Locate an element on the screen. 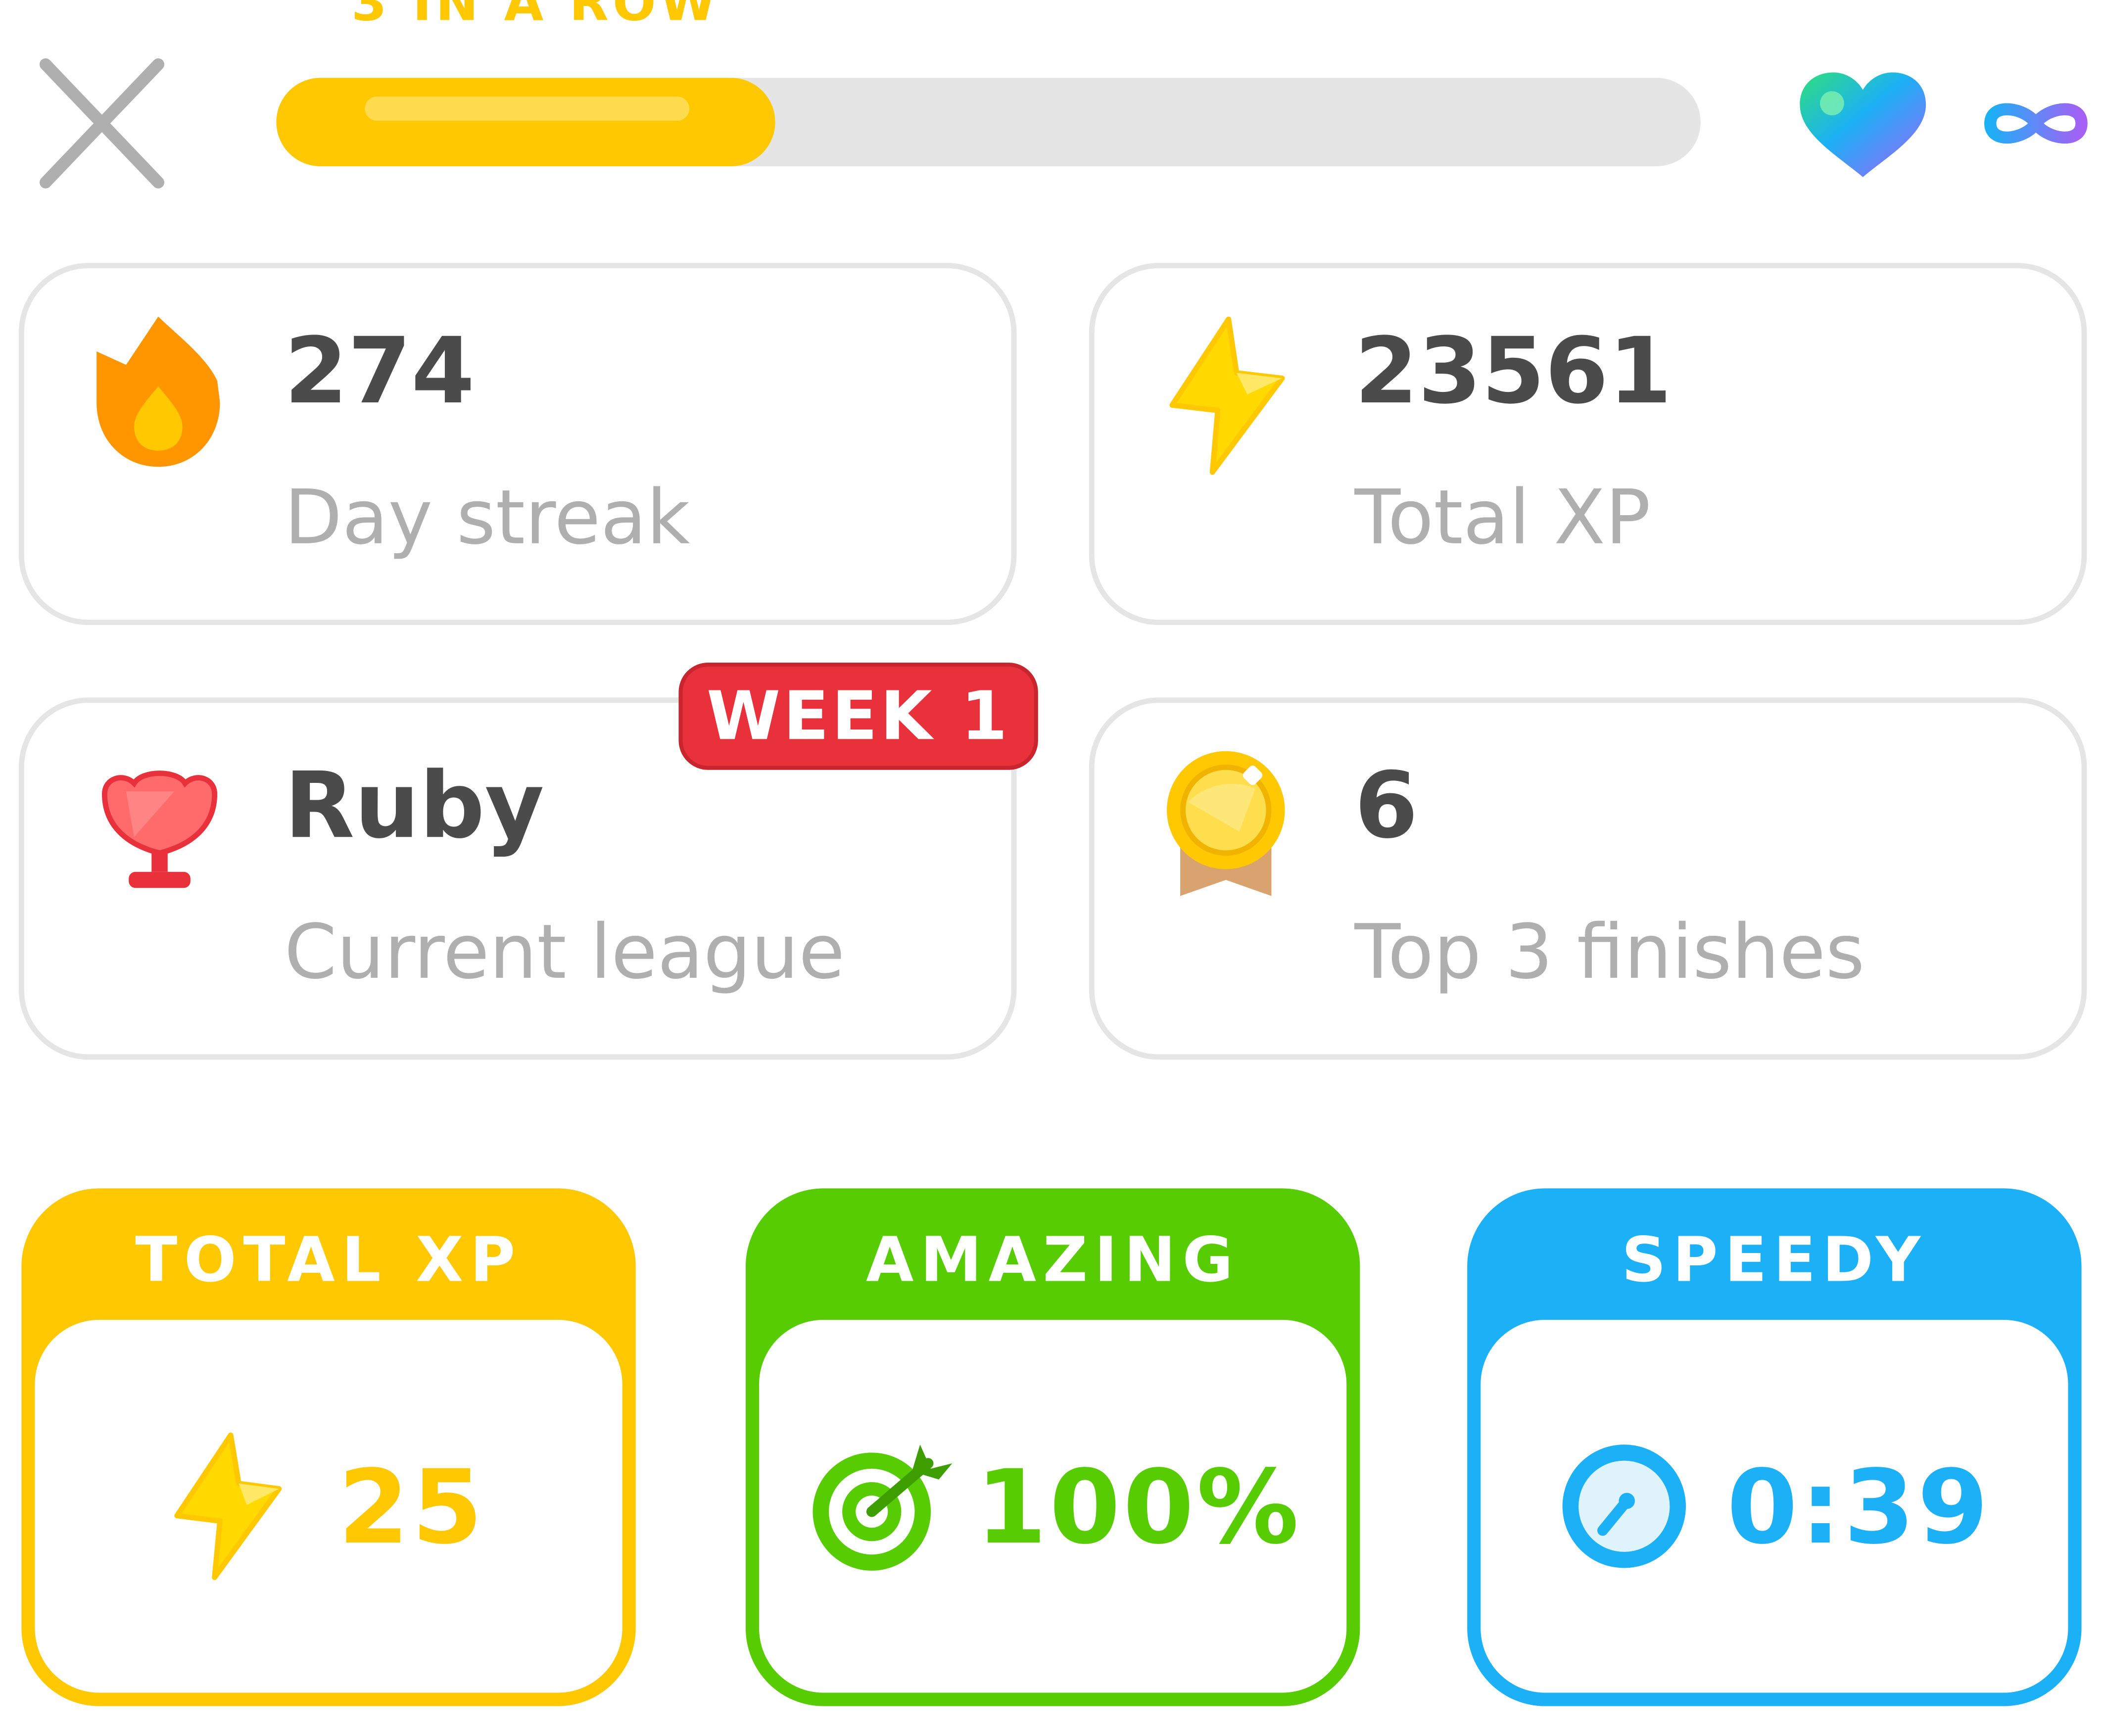  result-body-total-xp: 25 is located at coordinates (328, 1506).